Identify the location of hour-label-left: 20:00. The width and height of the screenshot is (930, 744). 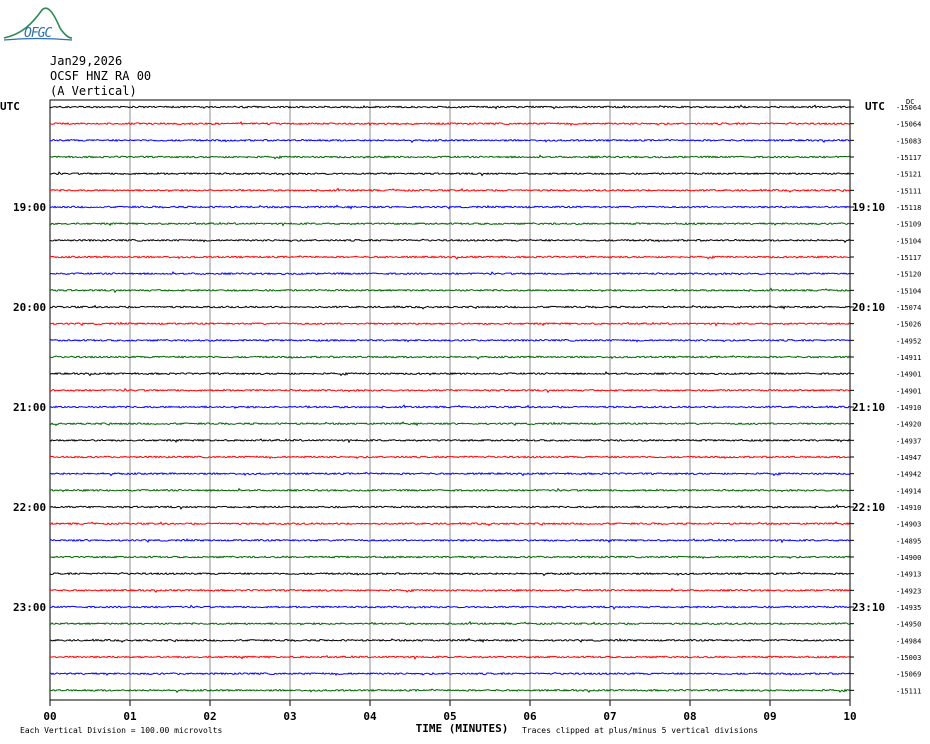
(29, 307).